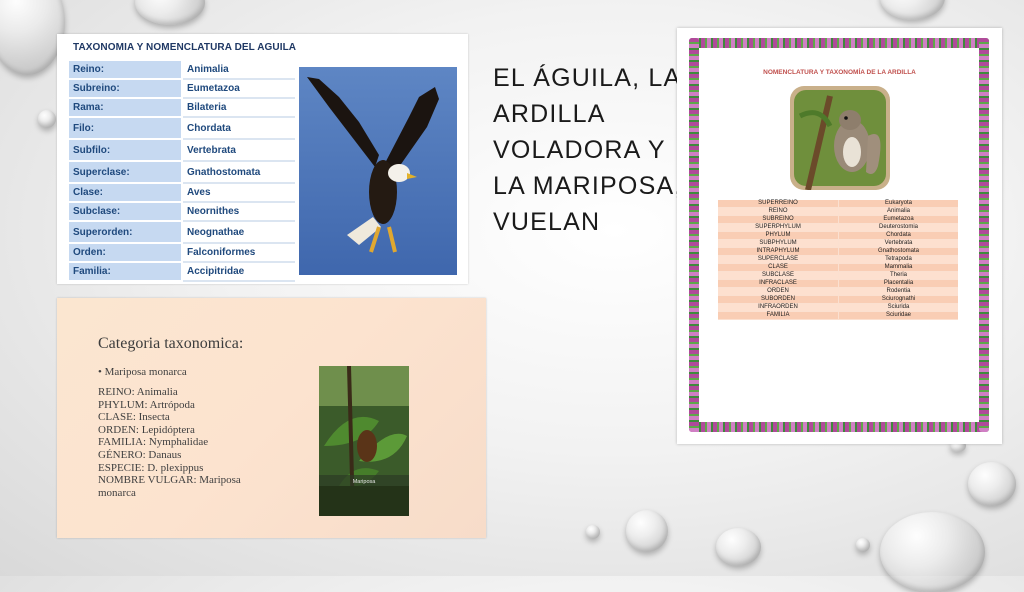 This screenshot has width=1024, height=592. I want to click on rank-value: Accipitridae, so click(238, 272).